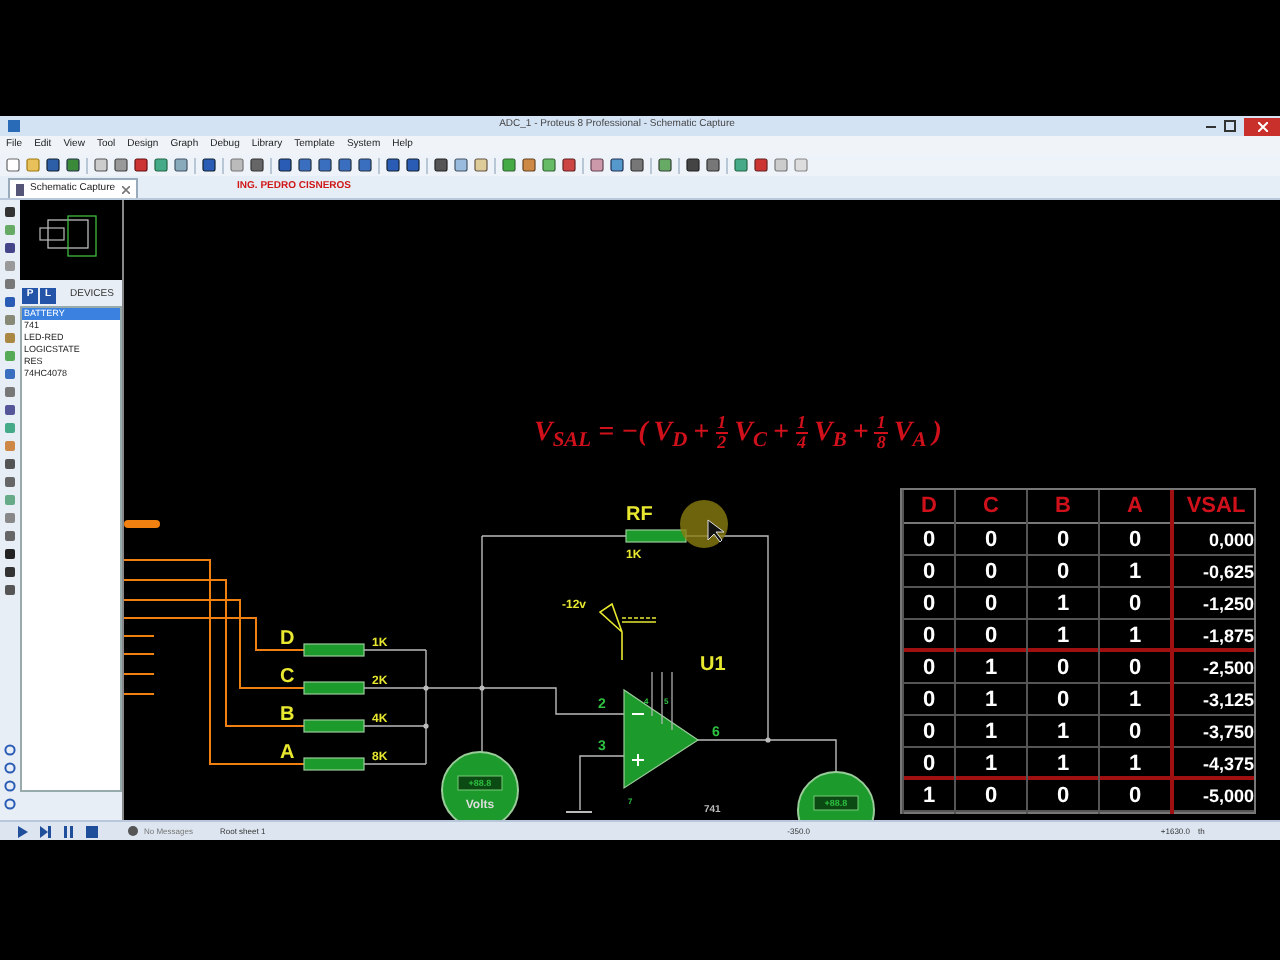 The width and height of the screenshot is (1280, 960). What do you see at coordinates (1214, 572) in the screenshot?
I see `table-cell: -0,625` at bounding box center [1214, 572].